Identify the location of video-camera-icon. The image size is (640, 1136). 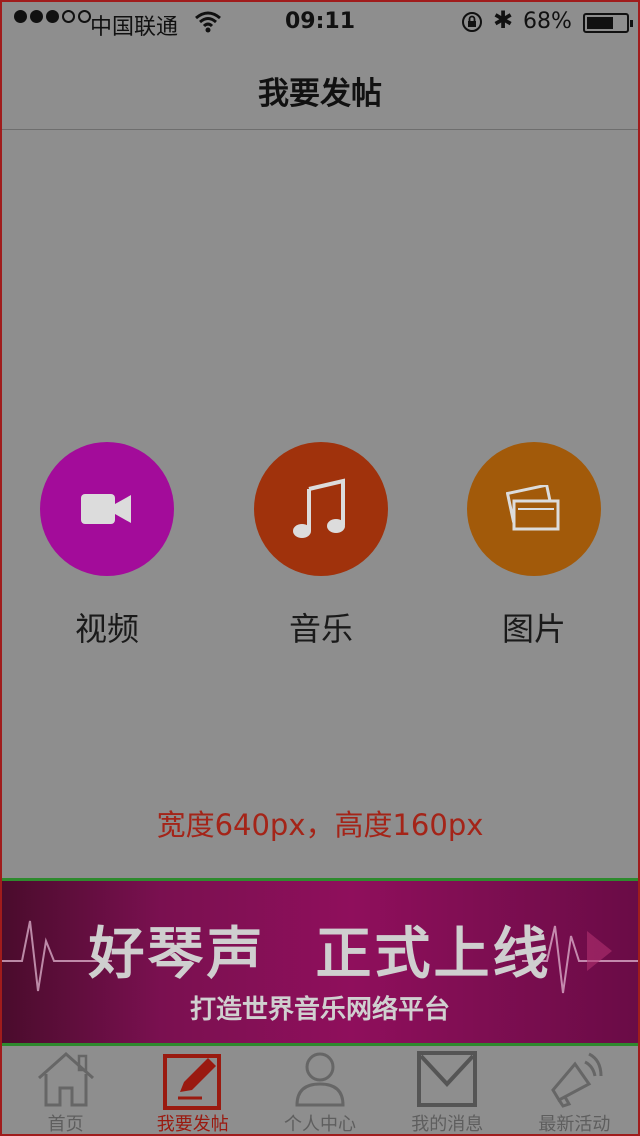
(106, 509).